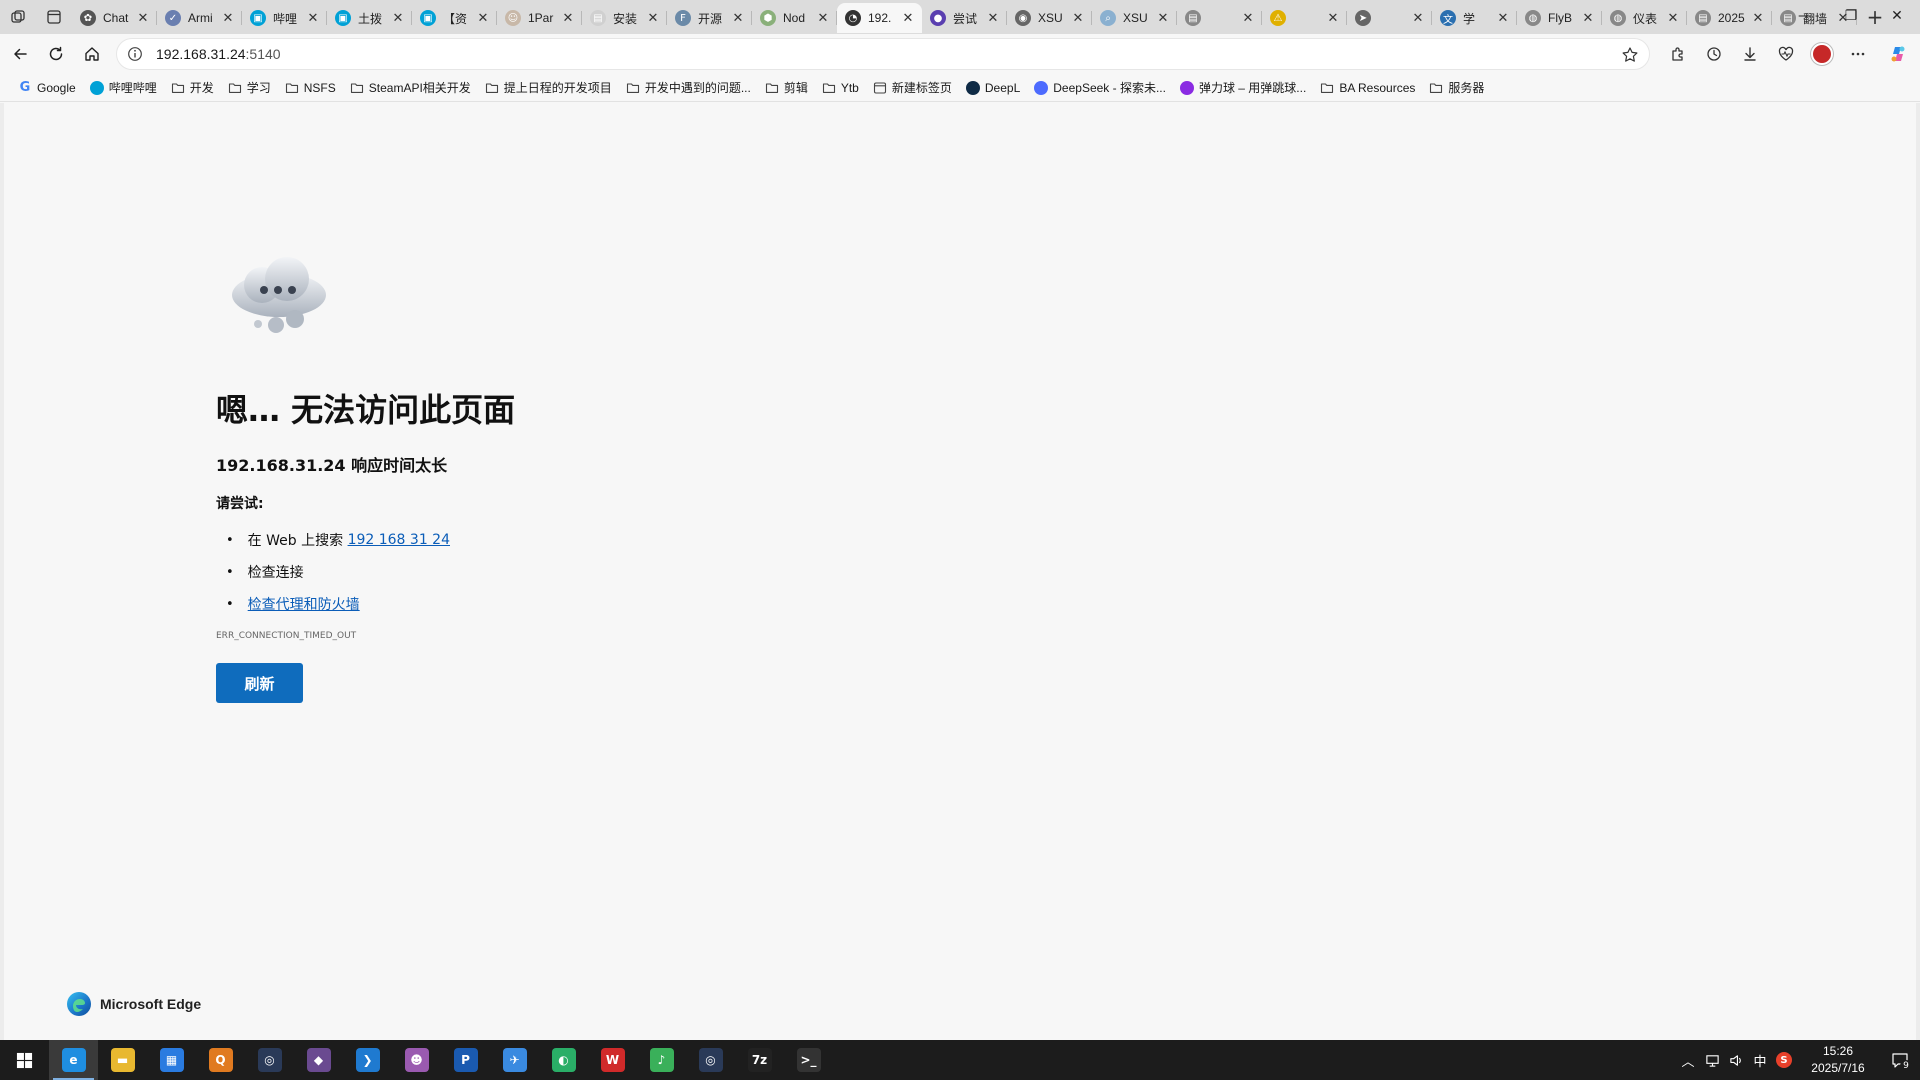 Image resolution: width=1920 pixels, height=1080 pixels. What do you see at coordinates (1897, 16) in the screenshot?
I see `close-window-button: ✕` at bounding box center [1897, 16].